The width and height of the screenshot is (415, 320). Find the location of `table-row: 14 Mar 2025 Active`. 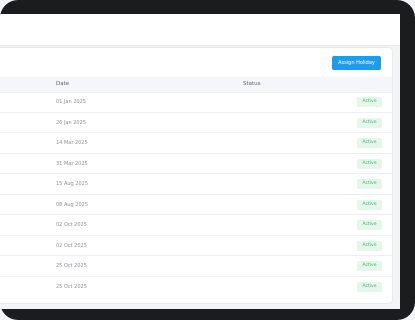

table-row: 14 Mar 2025 Active is located at coordinates (196, 143).